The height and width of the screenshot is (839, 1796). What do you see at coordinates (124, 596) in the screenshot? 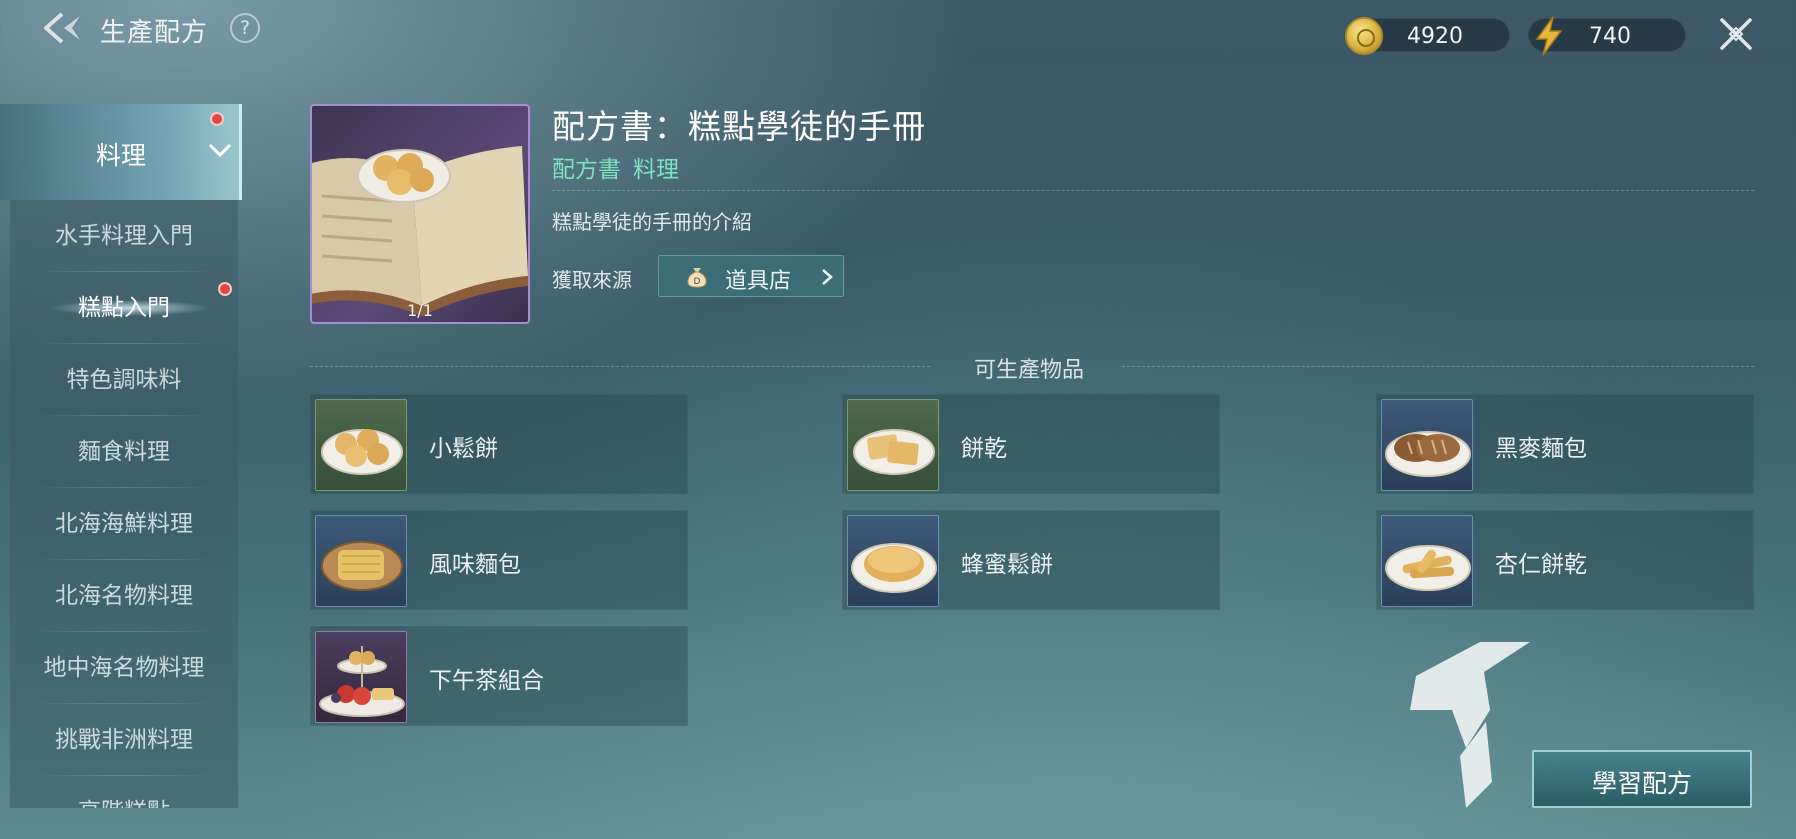
I see `nav-item-north-sea-specialty: 北海名物料理` at bounding box center [124, 596].